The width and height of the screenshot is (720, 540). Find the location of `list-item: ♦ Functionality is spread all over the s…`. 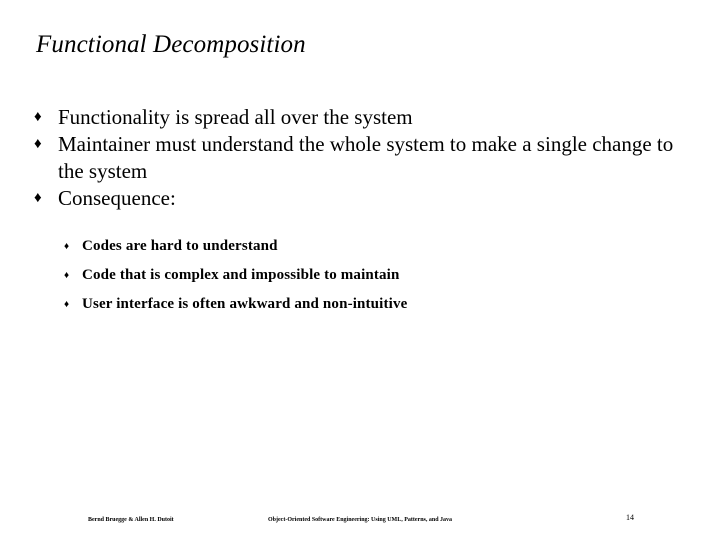

list-item: ♦ Functionality is spread all over the s… is located at coordinates (360, 117).